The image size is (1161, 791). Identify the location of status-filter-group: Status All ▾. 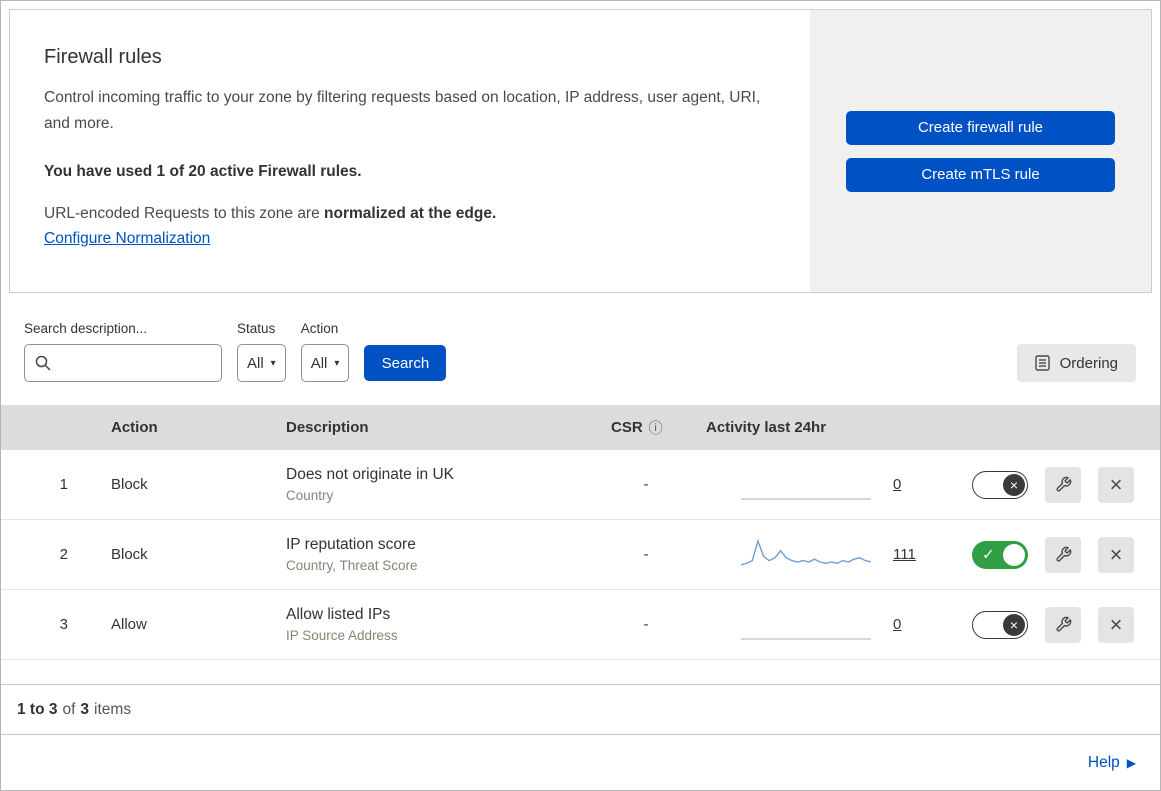
(261, 351).